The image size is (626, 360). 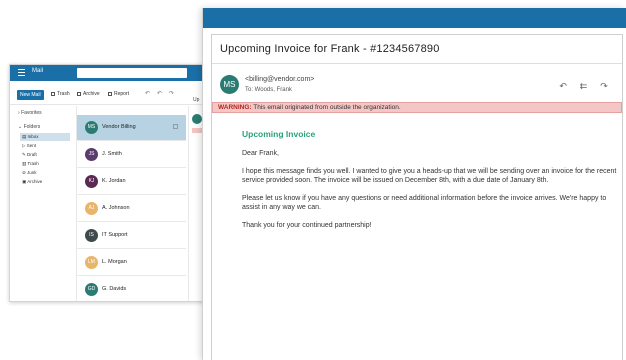 What do you see at coordinates (330, 49) in the screenshot?
I see `email-subject: Upcoming Invoice for Frank - #1234567890` at bounding box center [330, 49].